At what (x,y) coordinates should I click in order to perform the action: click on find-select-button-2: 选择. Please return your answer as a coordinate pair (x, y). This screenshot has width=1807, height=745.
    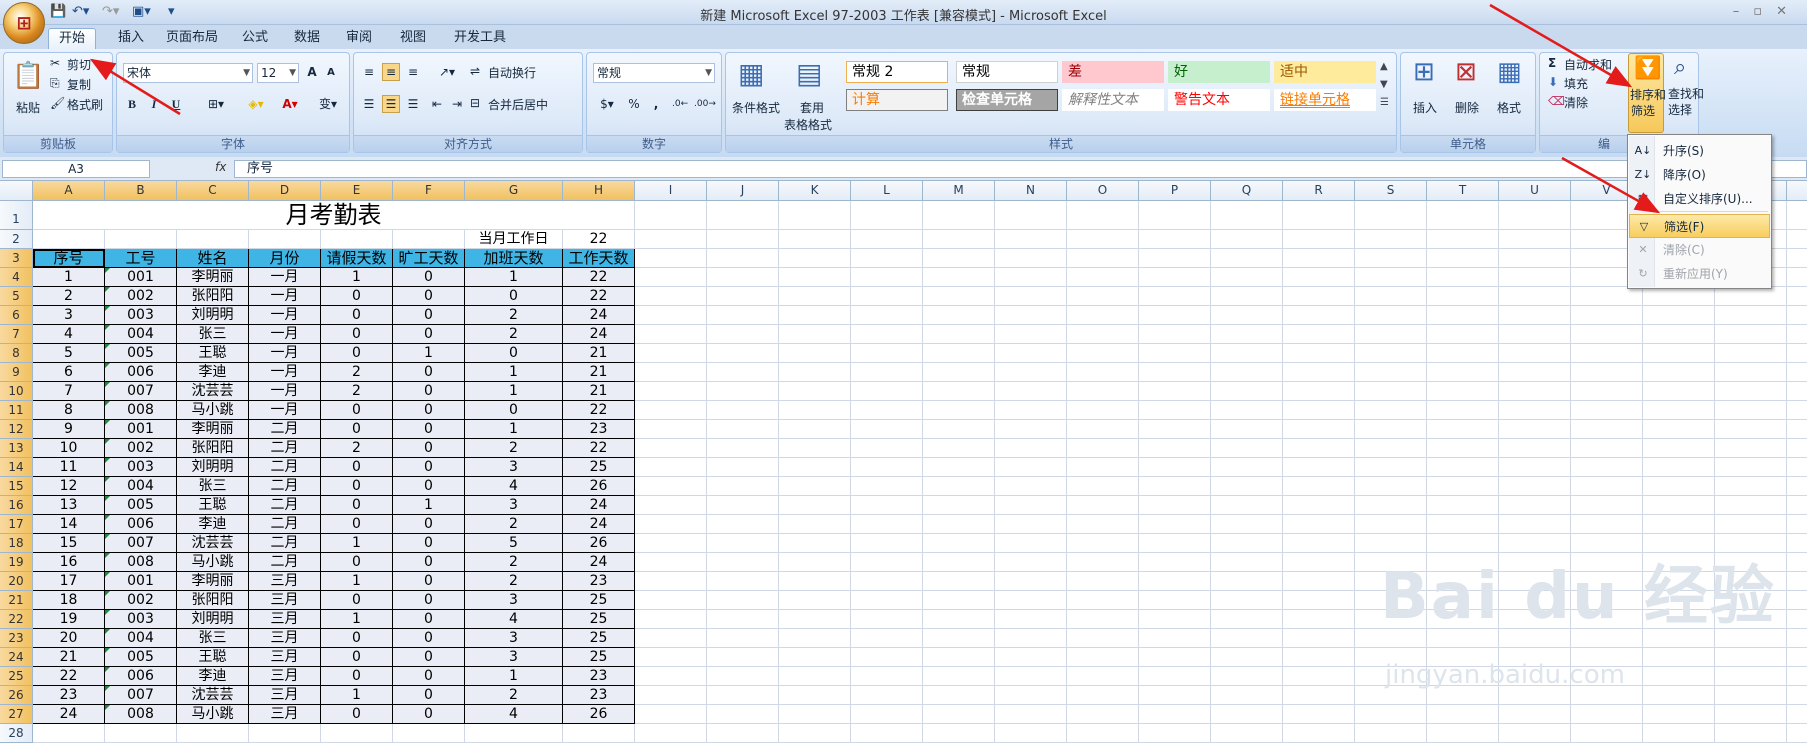
    Looking at the image, I should click on (1680, 109).